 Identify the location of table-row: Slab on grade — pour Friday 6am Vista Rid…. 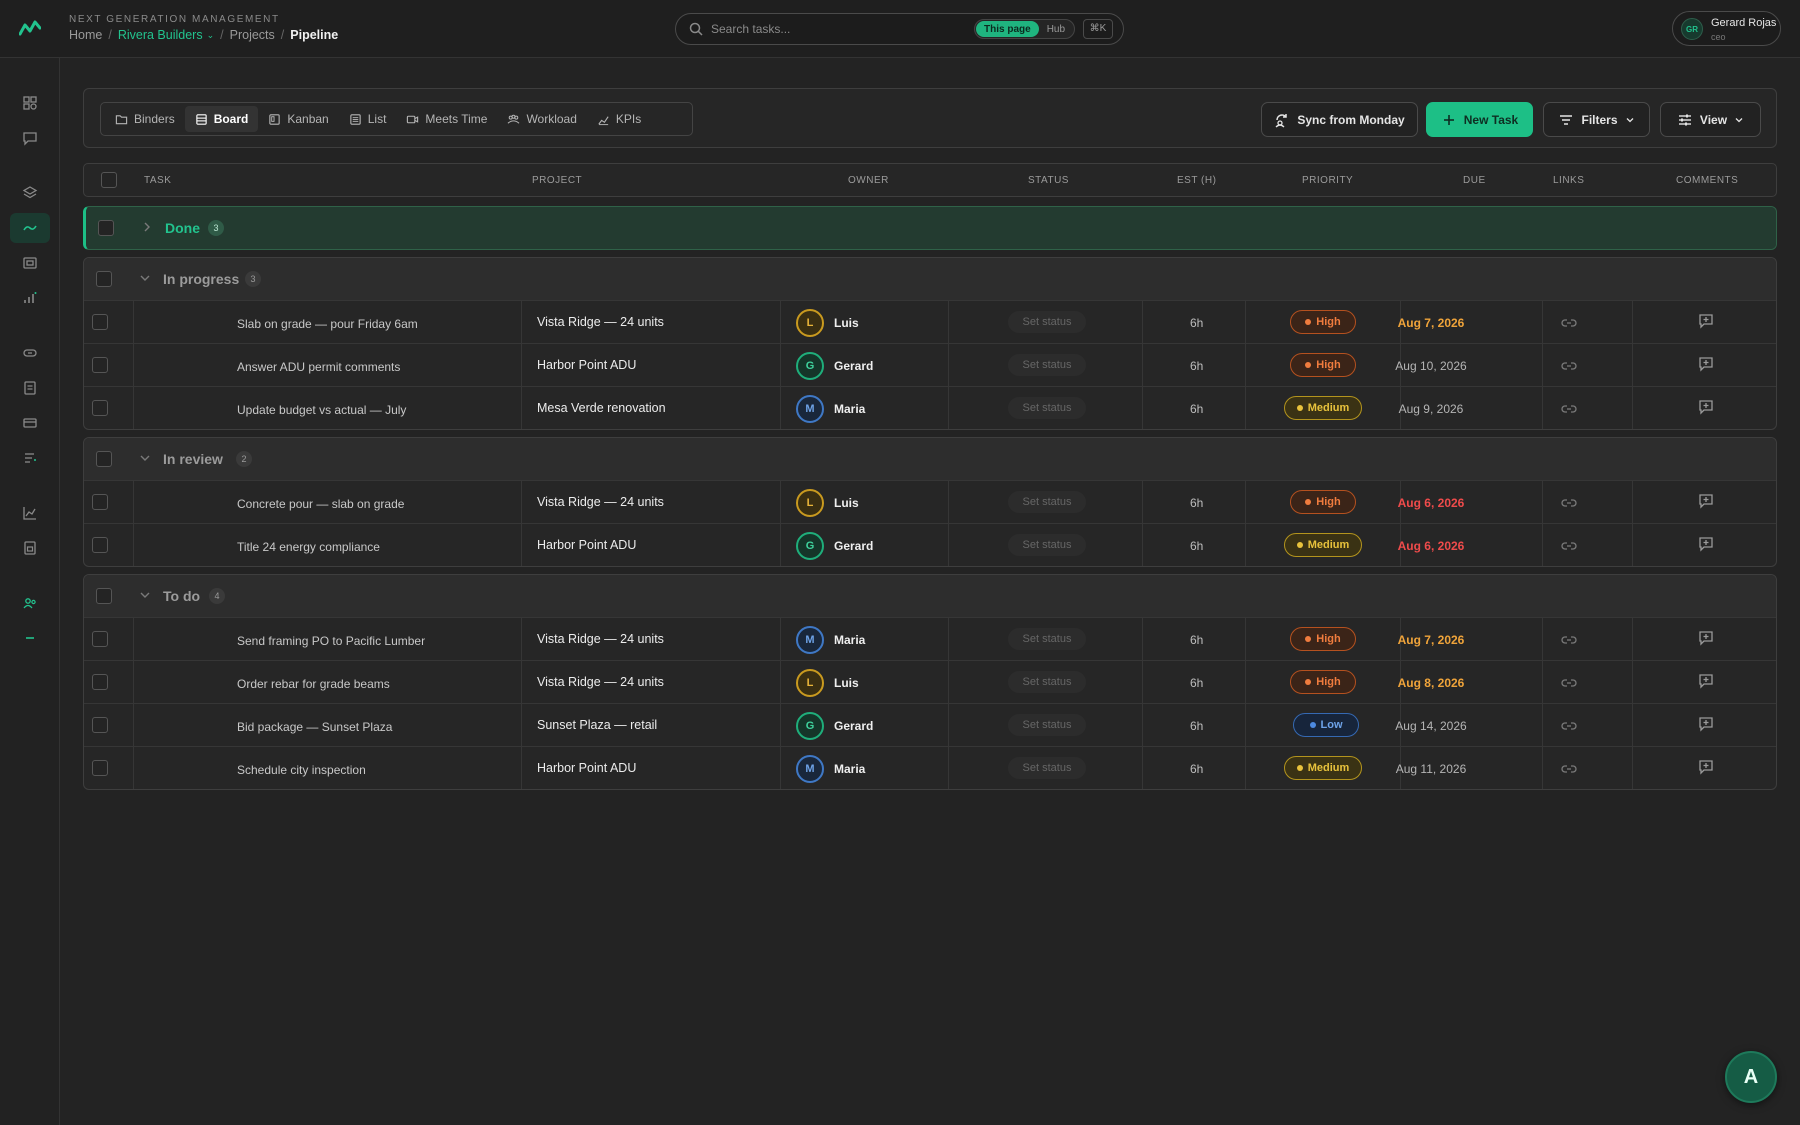
(930, 322).